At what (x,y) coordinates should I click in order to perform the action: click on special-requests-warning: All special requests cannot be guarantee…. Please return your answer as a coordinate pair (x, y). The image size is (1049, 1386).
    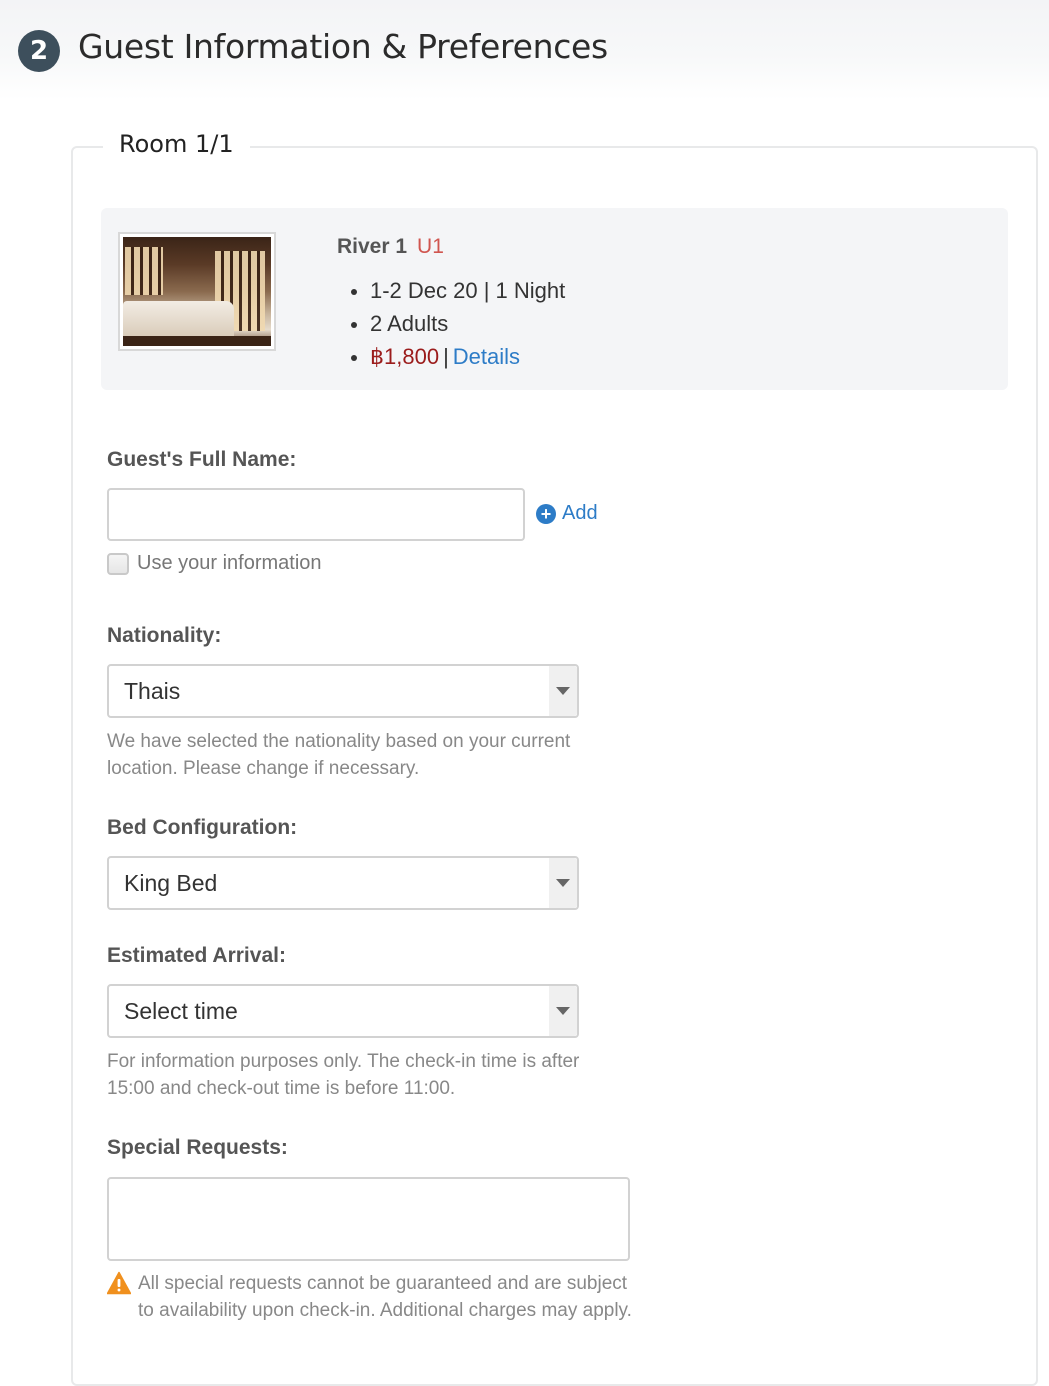
    Looking at the image, I should click on (372, 1297).